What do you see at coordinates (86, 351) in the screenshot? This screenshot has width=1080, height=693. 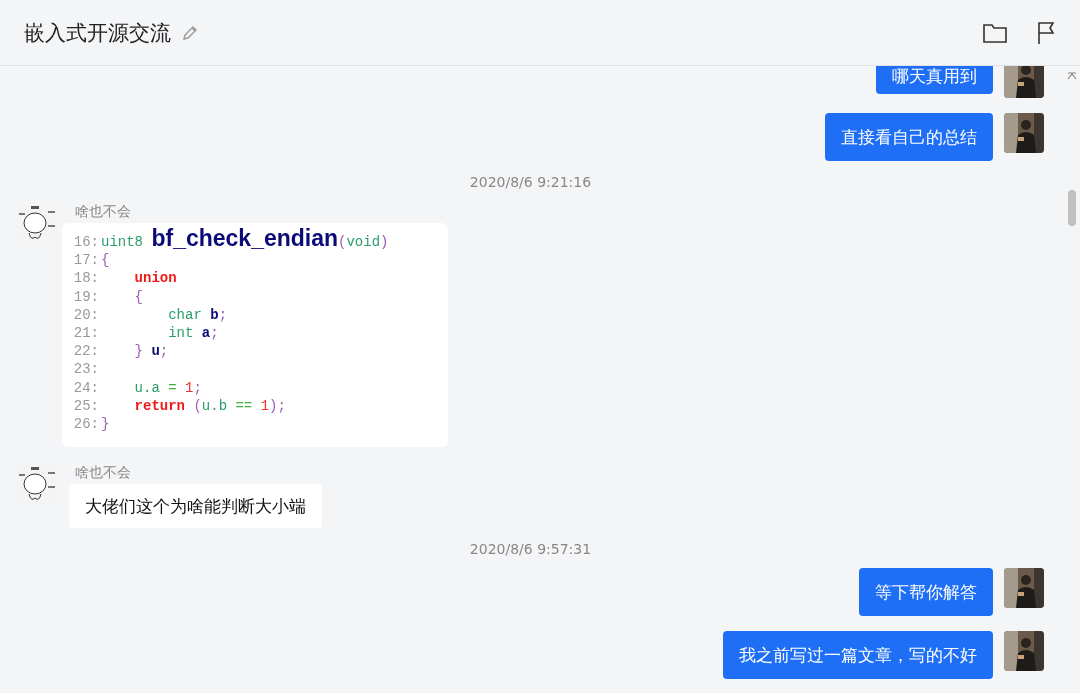 I see `line-number: 22:` at bounding box center [86, 351].